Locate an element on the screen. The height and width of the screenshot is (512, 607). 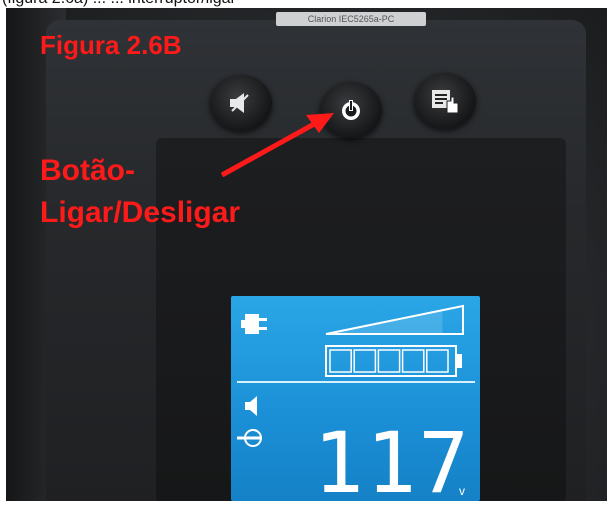
callout-line-2: Ligar/Desligar is located at coordinates (140, 212).